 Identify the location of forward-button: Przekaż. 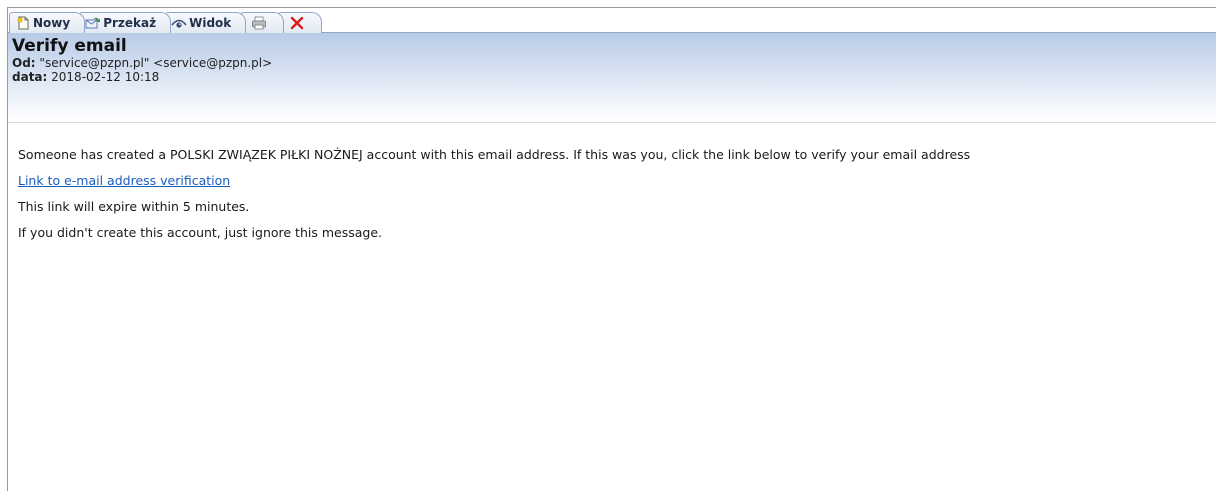
(125, 22).